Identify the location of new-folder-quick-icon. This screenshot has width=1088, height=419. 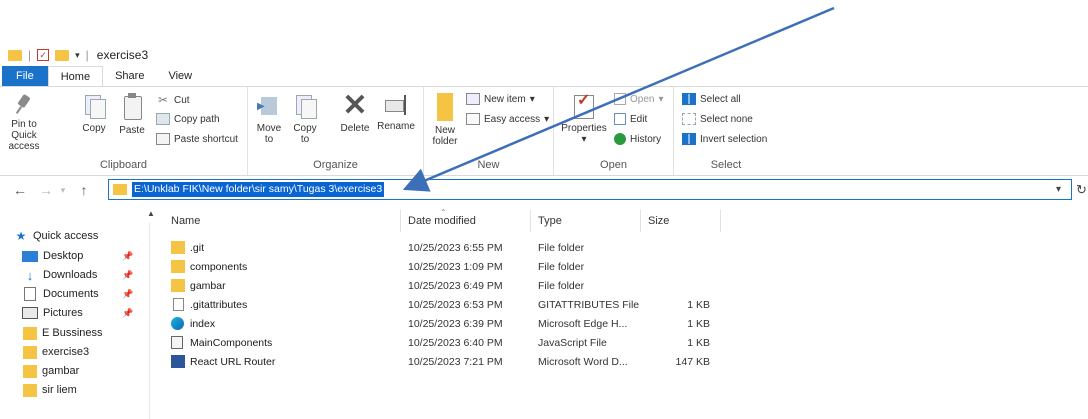
(62, 55).